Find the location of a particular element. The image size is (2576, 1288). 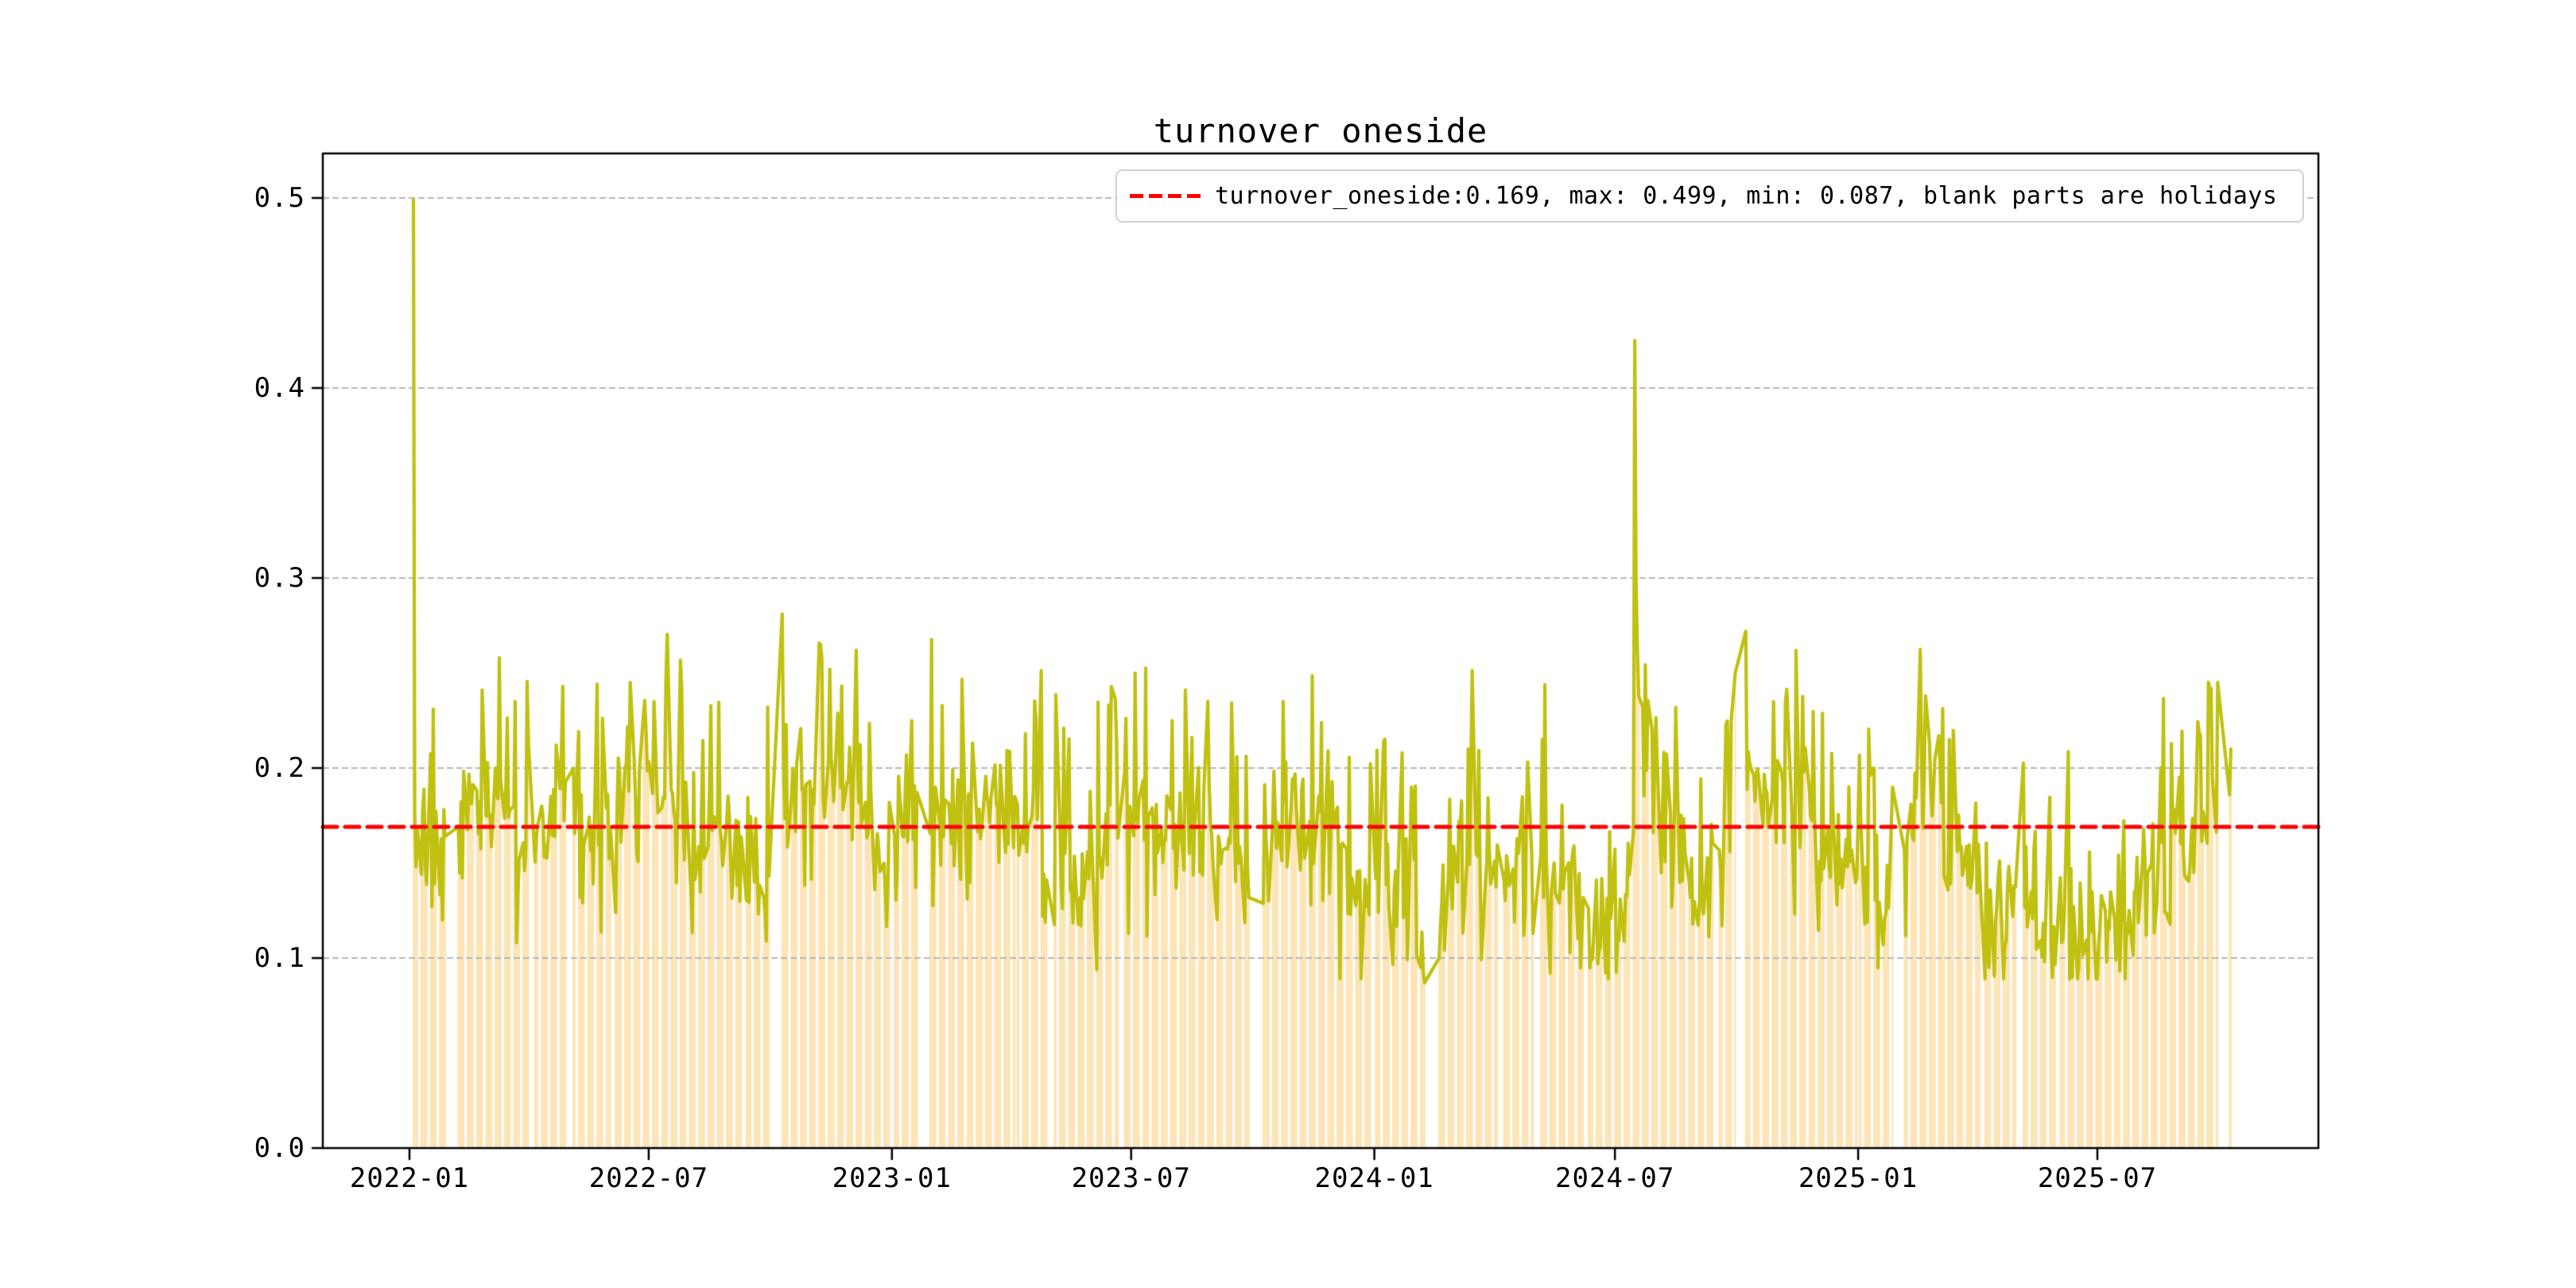

x-tick-label: 2023-07 is located at coordinates (1131, 1178).